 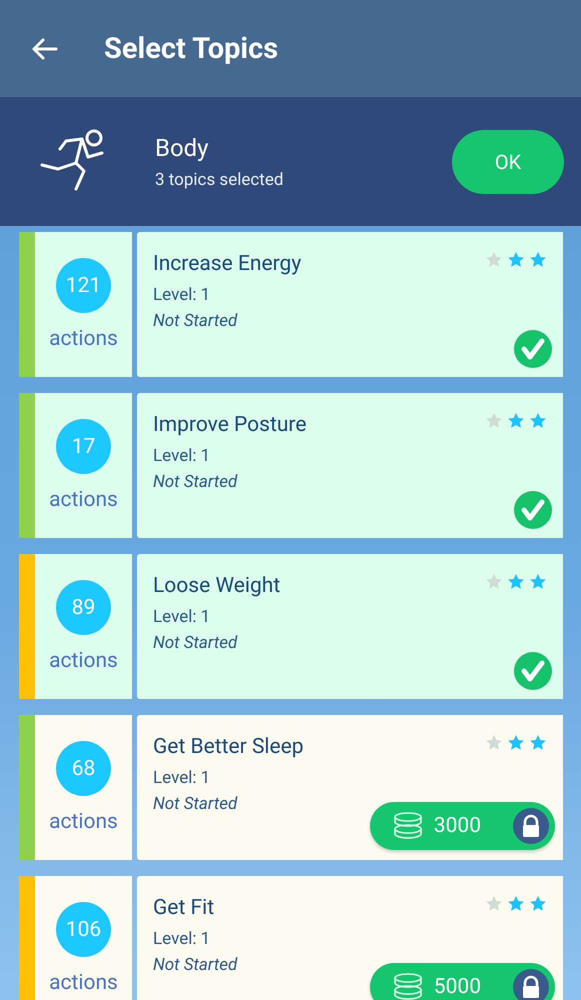 I want to click on action-count: 89, so click(x=83, y=607).